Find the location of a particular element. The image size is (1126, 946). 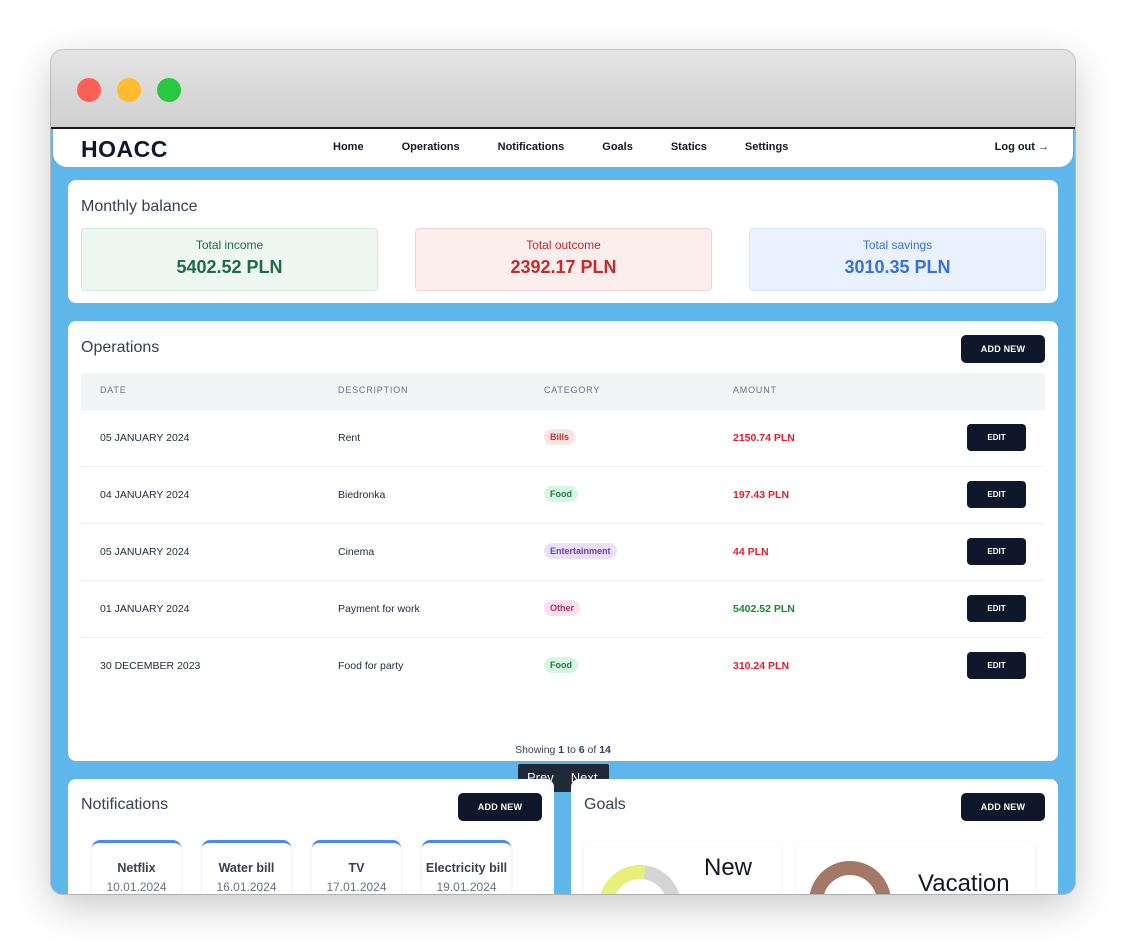

operation-description: Food for party is located at coordinates (371, 666).